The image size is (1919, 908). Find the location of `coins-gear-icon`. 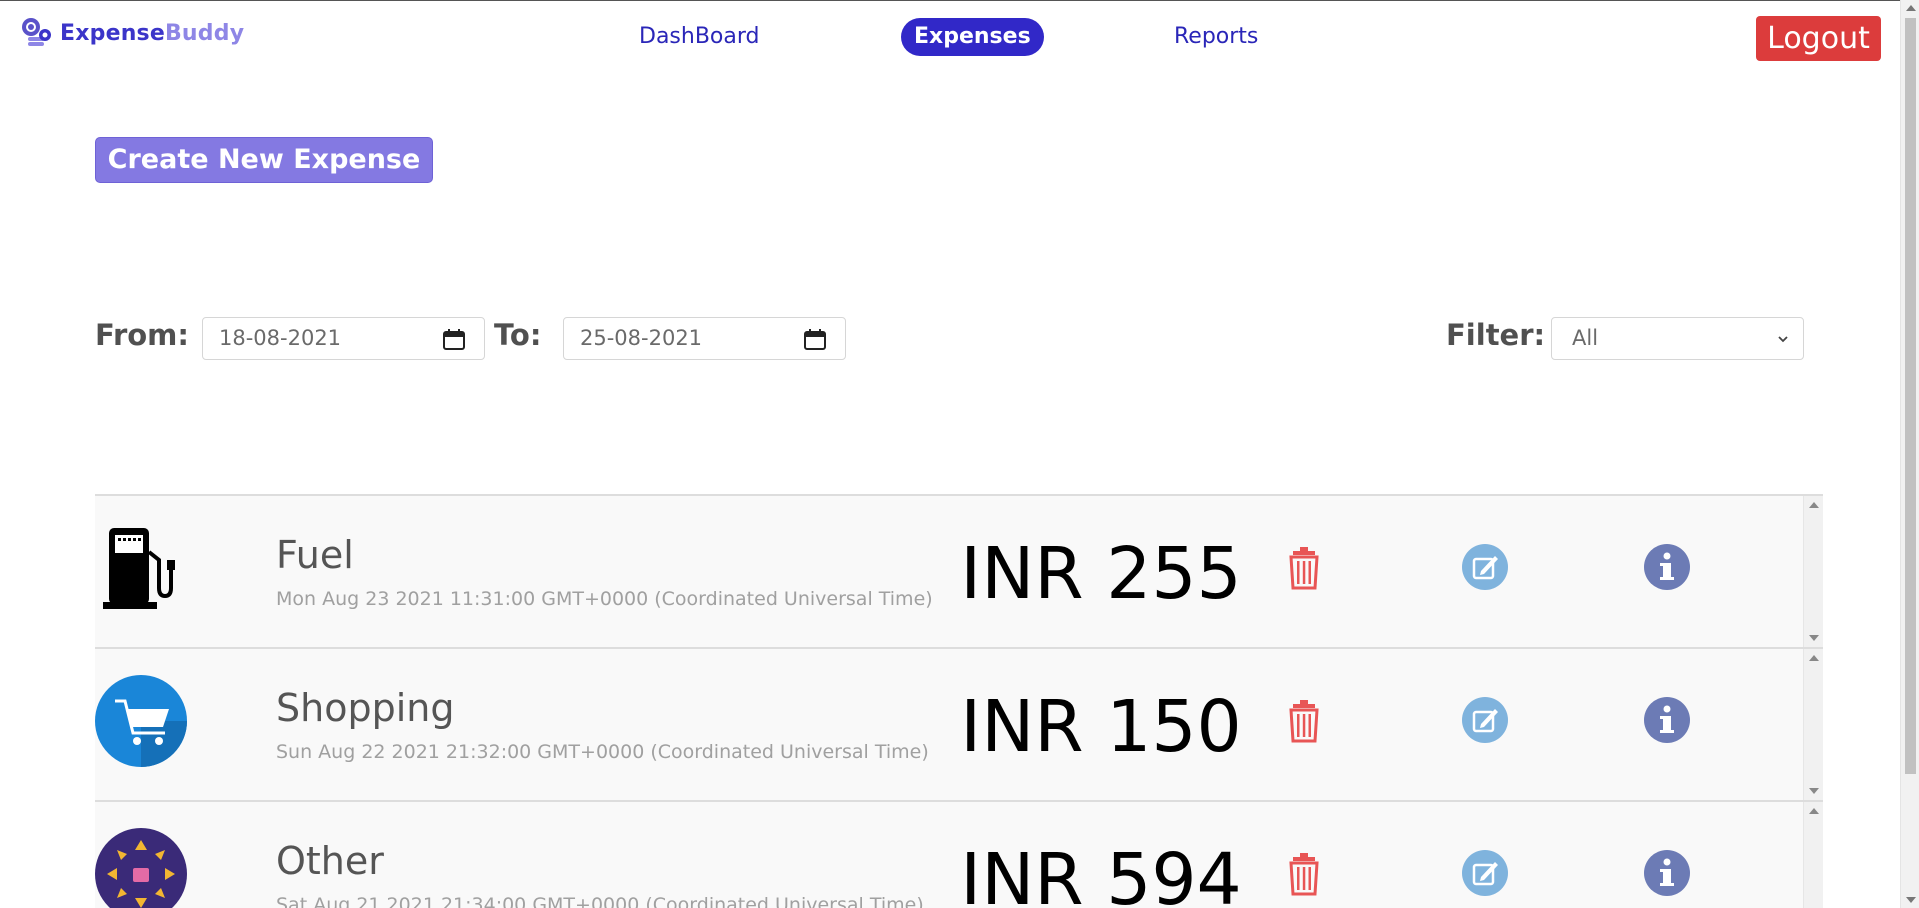

coins-gear-icon is located at coordinates (36, 32).